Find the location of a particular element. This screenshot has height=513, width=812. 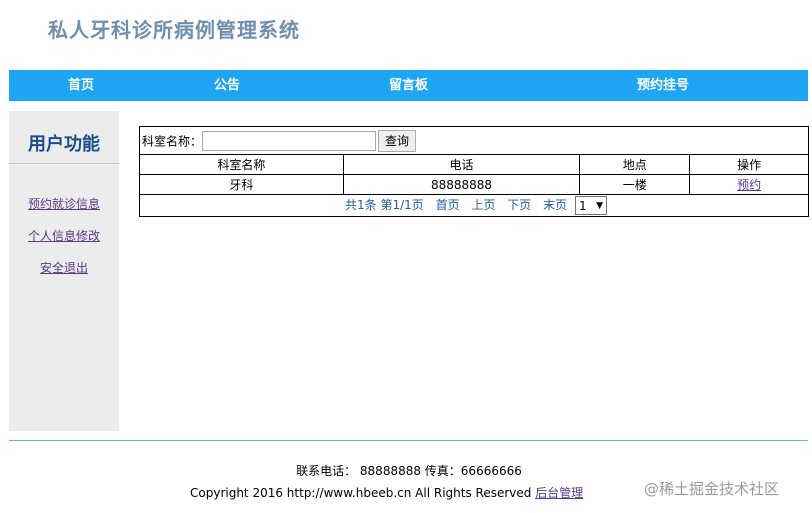

search-cell: 科室名称： 查询 is located at coordinates (474, 140).